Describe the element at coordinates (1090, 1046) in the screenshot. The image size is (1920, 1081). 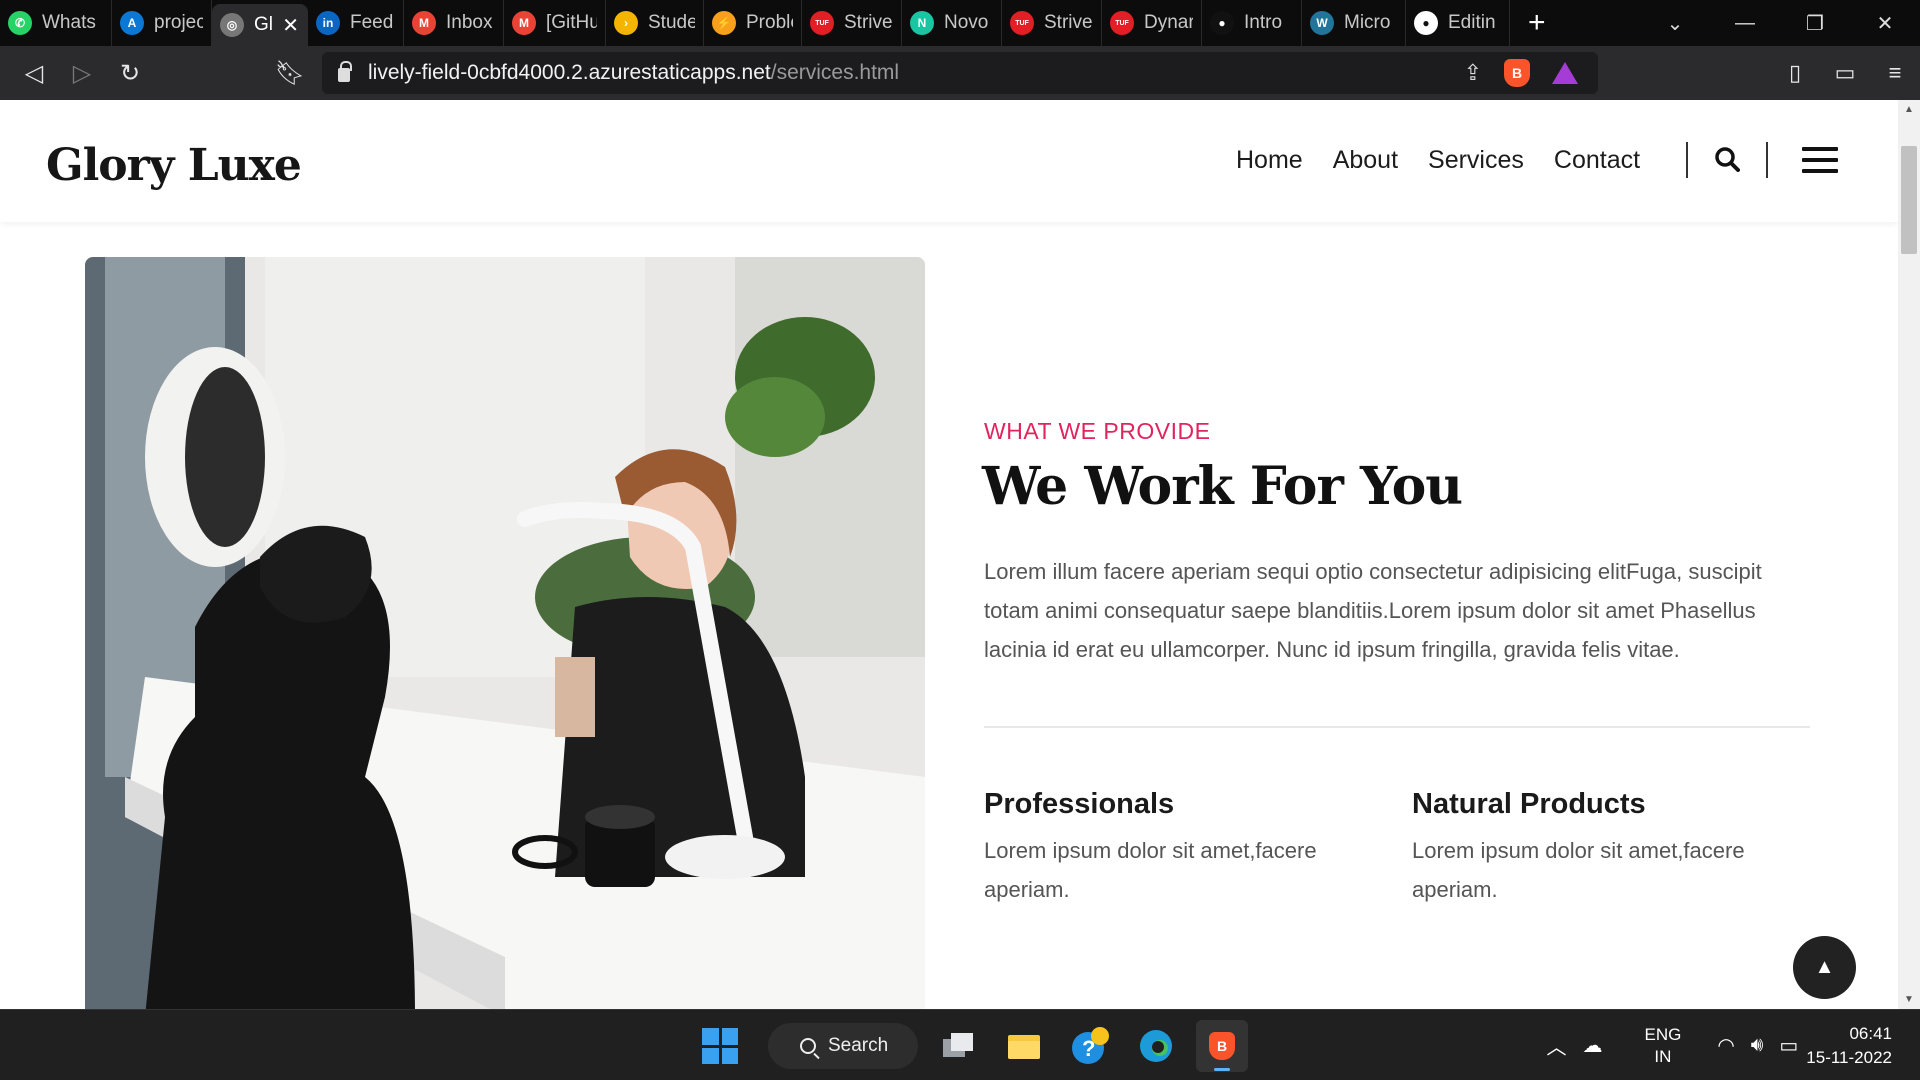
I see `help-icon: ?` at that location.